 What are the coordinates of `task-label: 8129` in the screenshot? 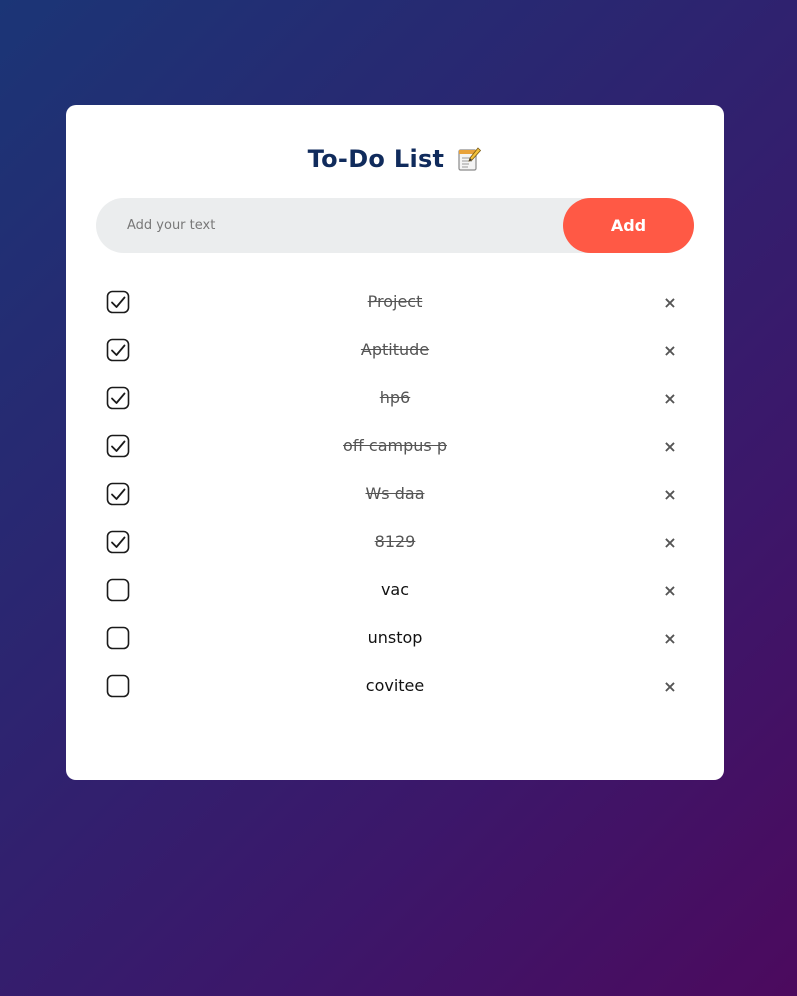 It's located at (395, 541).